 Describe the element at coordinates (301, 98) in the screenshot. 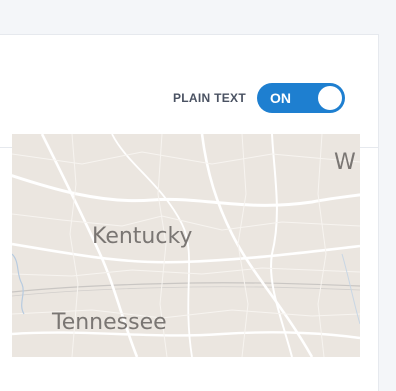

I see `plain-text-toggle: ON` at that location.